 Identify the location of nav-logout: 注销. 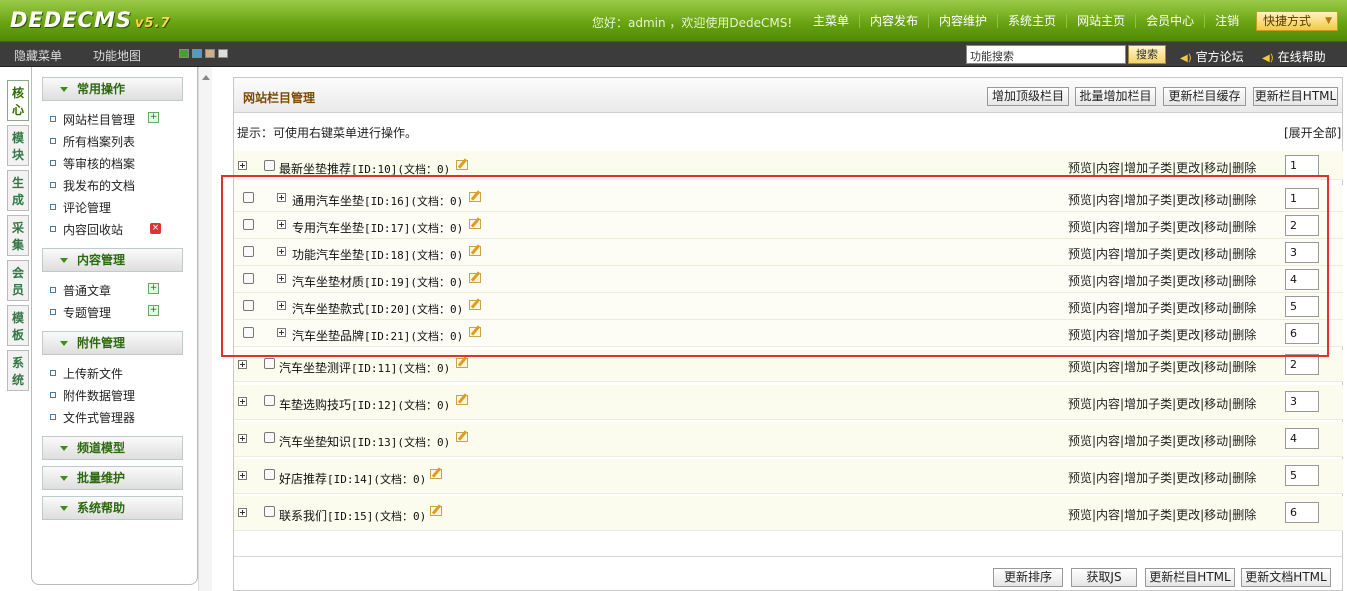
(1226, 21).